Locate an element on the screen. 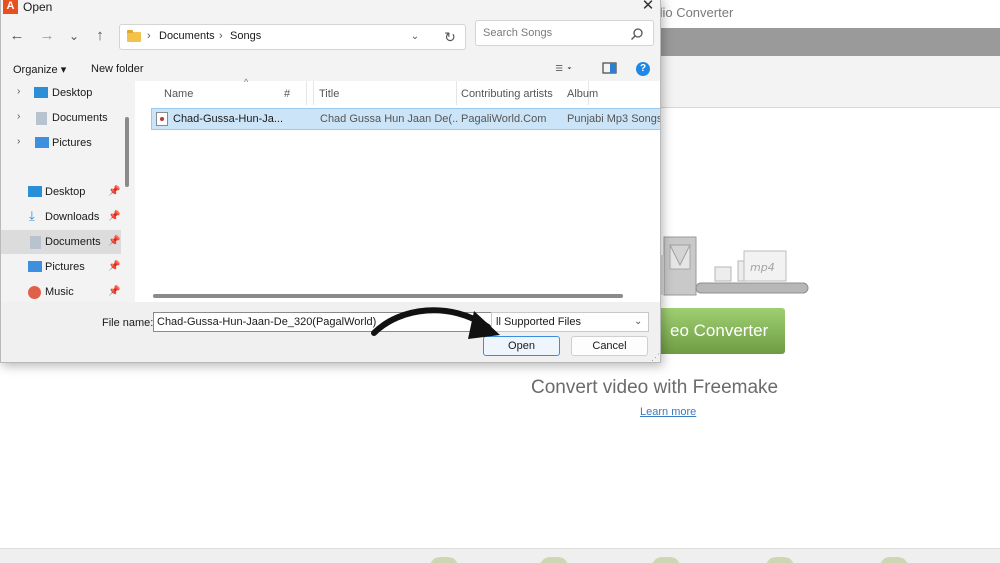  column-label: Contributing artists is located at coordinates (507, 94).